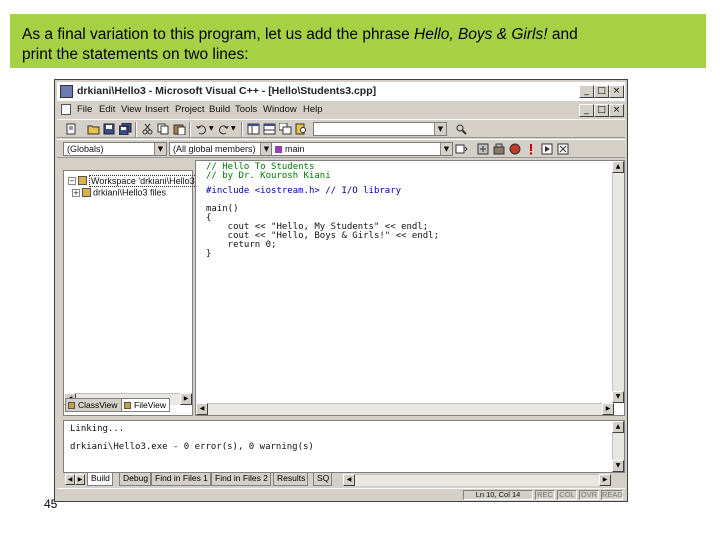 The height and width of the screenshot is (540, 720). I want to click on find-combo: ▼, so click(380, 129).